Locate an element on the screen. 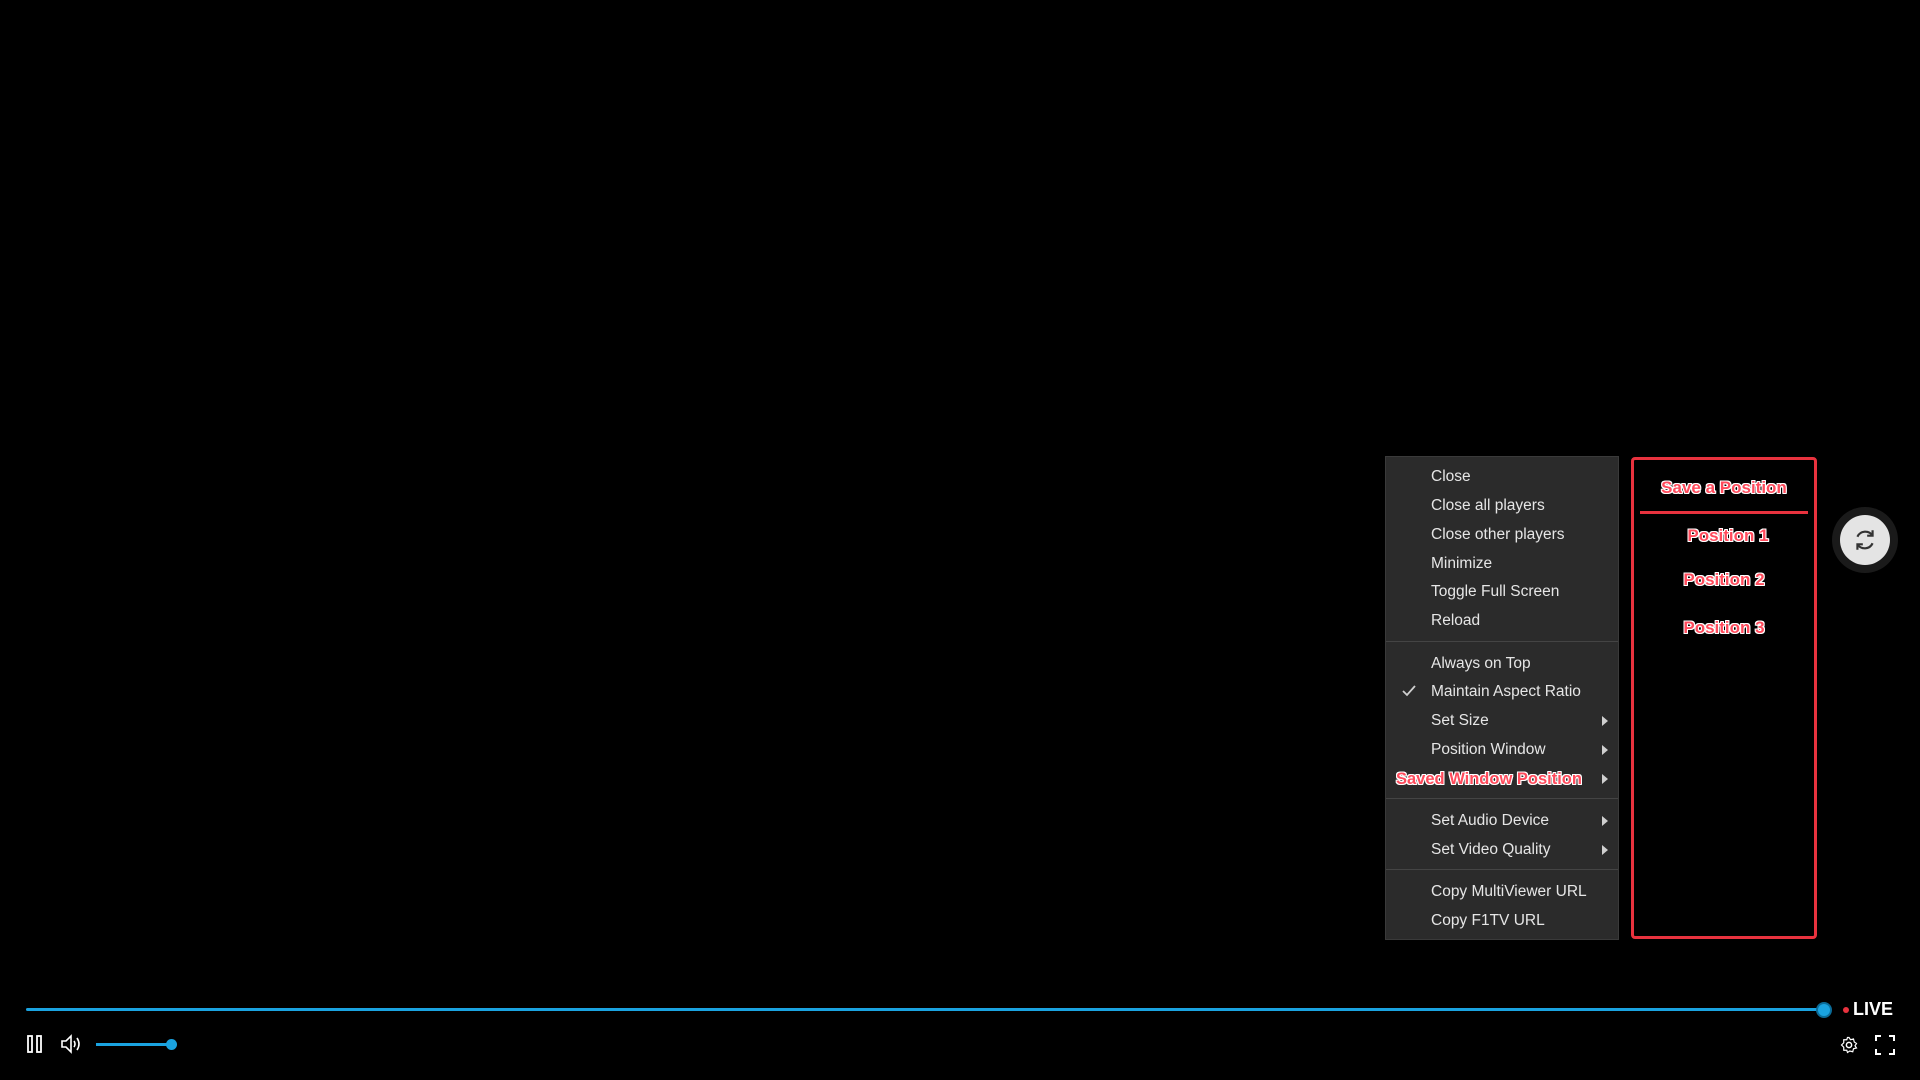  fullscreen-icon is located at coordinates (1885, 1045).